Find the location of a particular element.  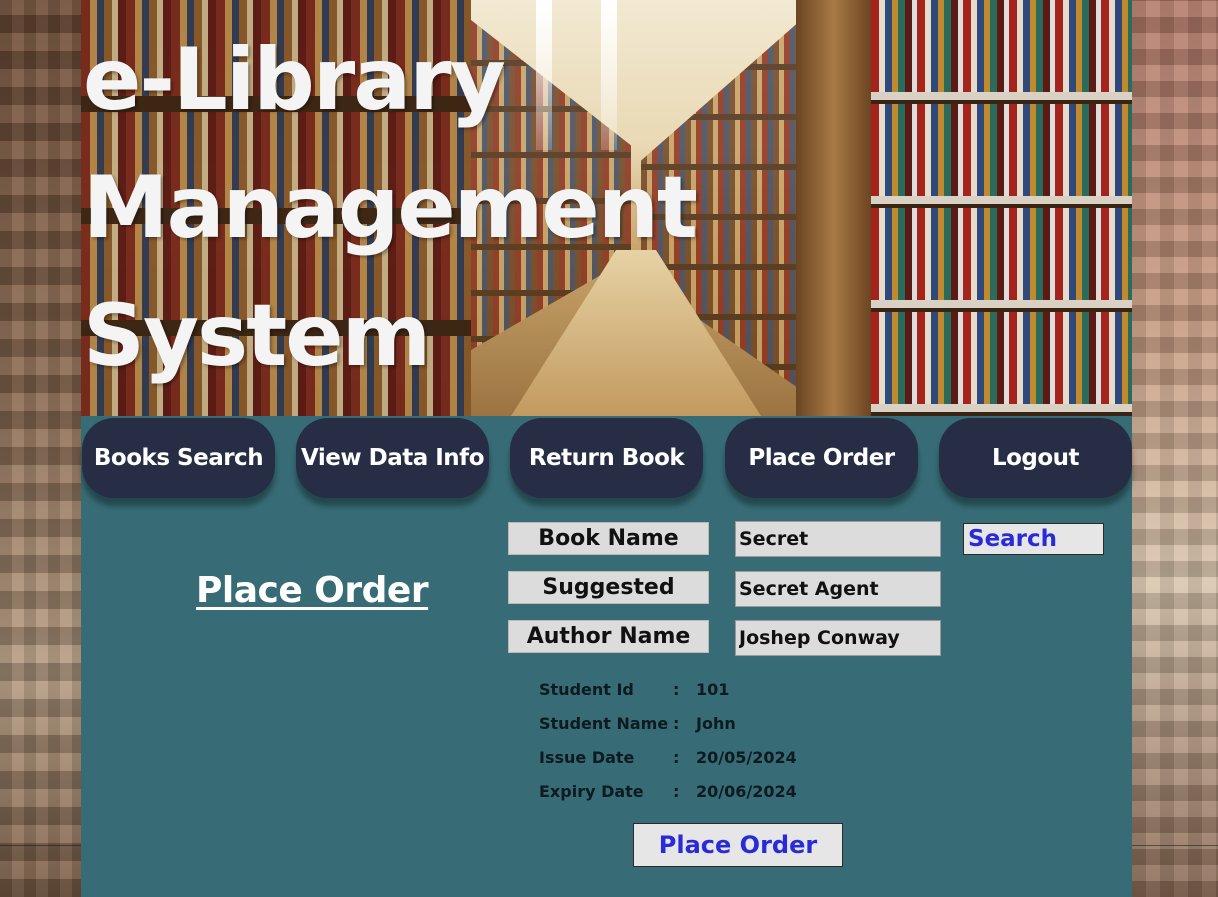

nav-logout-button: Logout is located at coordinates (1035, 458).